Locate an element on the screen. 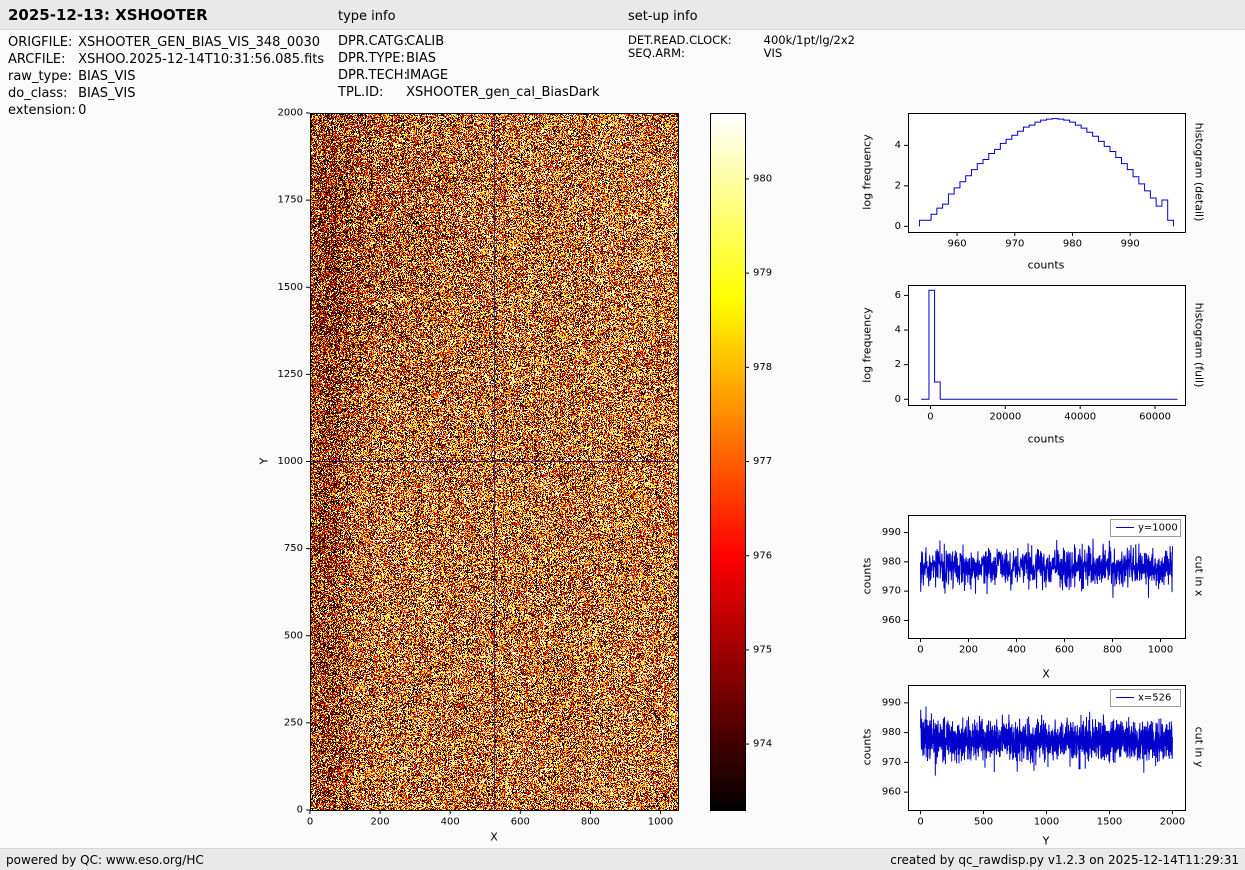 This screenshot has height=870, width=1245. metadata-row-dprtype: DPR.TYPE: BIAS is located at coordinates (387, 58).